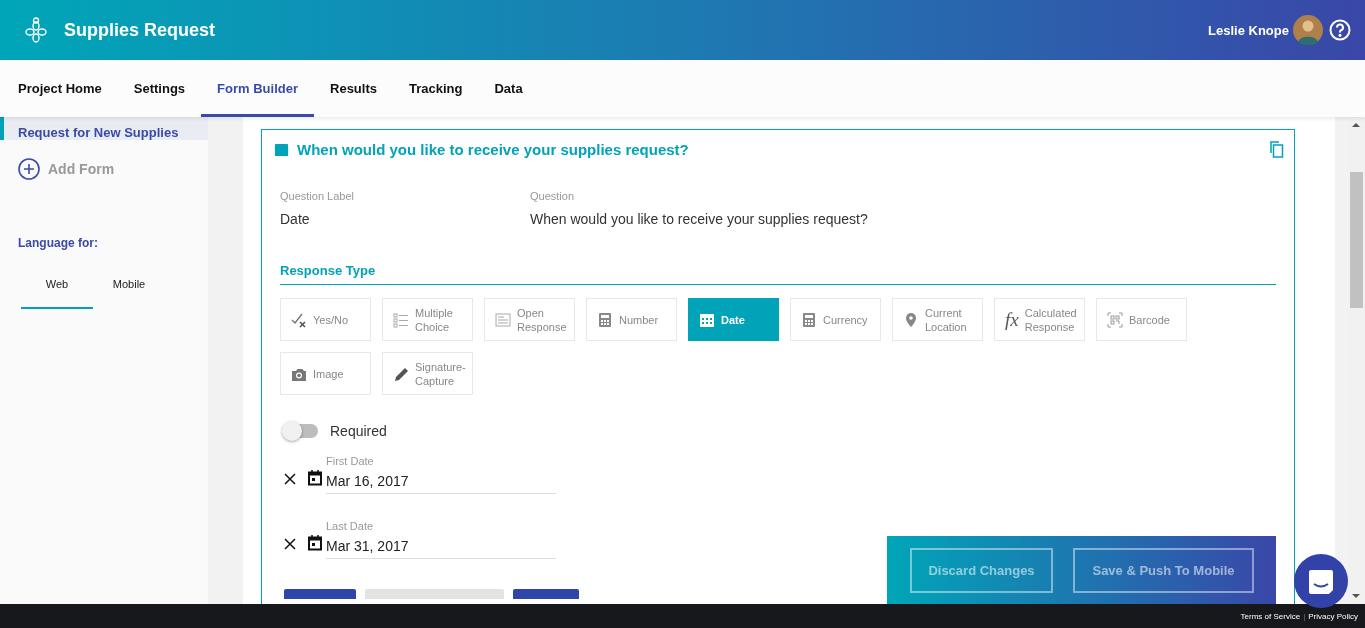 Image resolution: width=1365 pixels, height=628 pixels. I want to click on field-label: Question Label, so click(317, 196).